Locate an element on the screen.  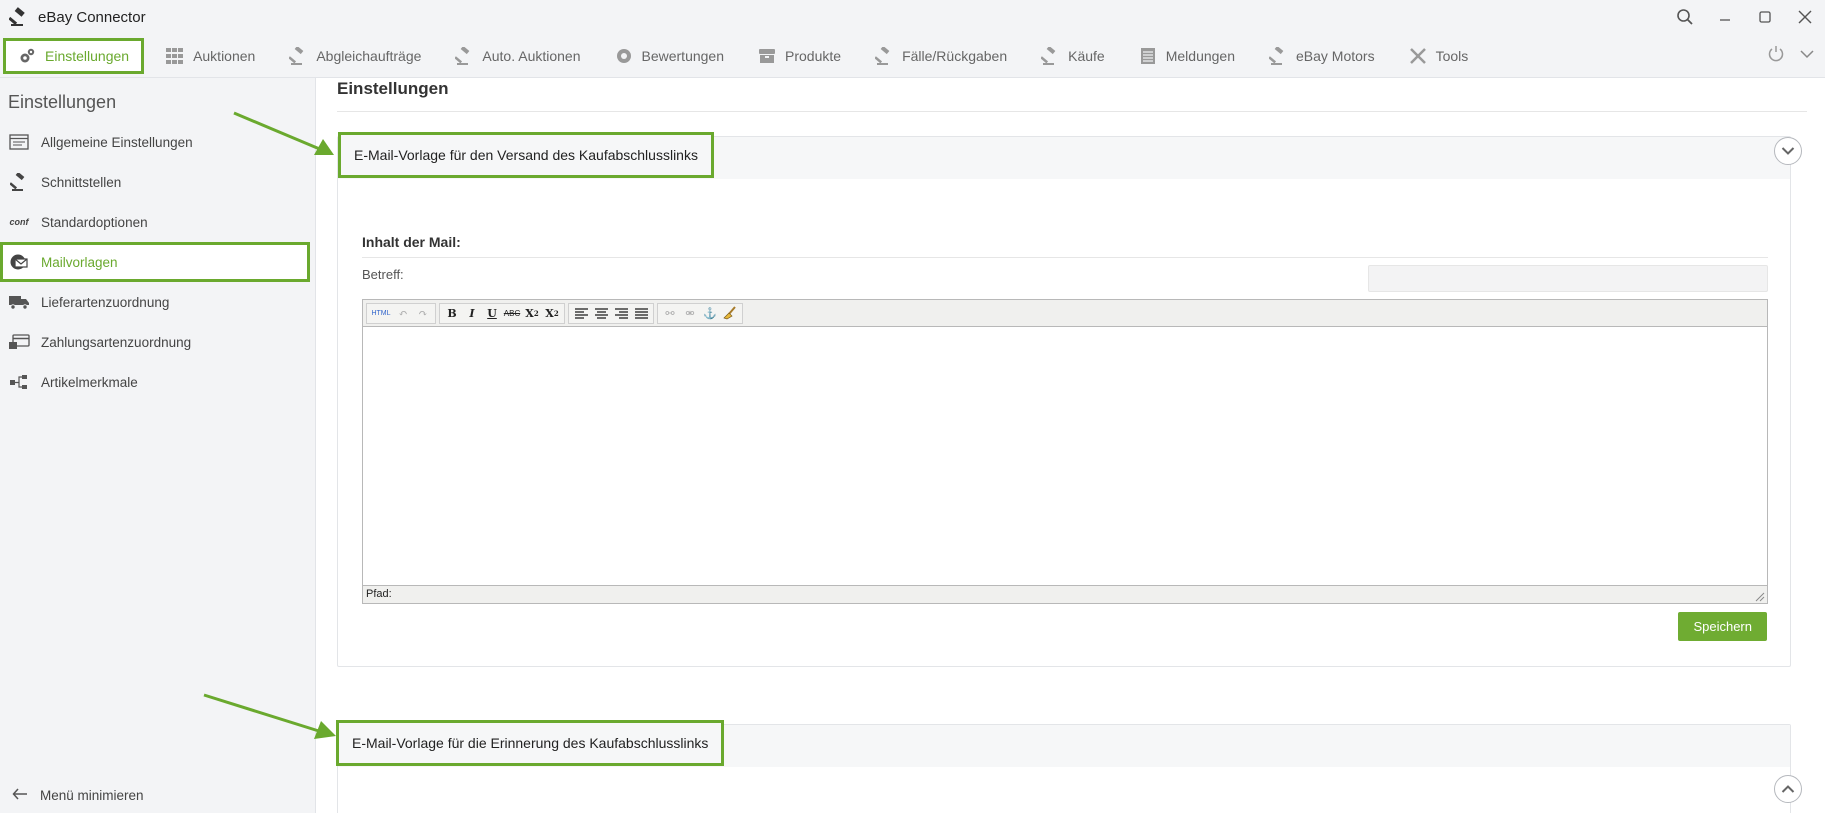
menu-item-label: Auktionen is located at coordinates (224, 55).